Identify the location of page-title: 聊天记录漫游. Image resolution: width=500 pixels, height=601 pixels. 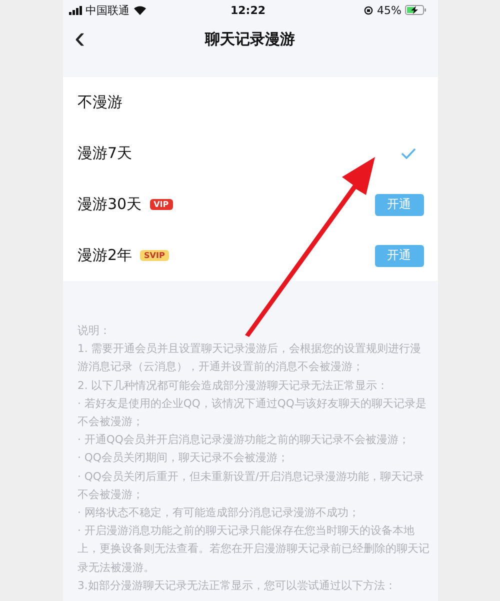
(250, 39).